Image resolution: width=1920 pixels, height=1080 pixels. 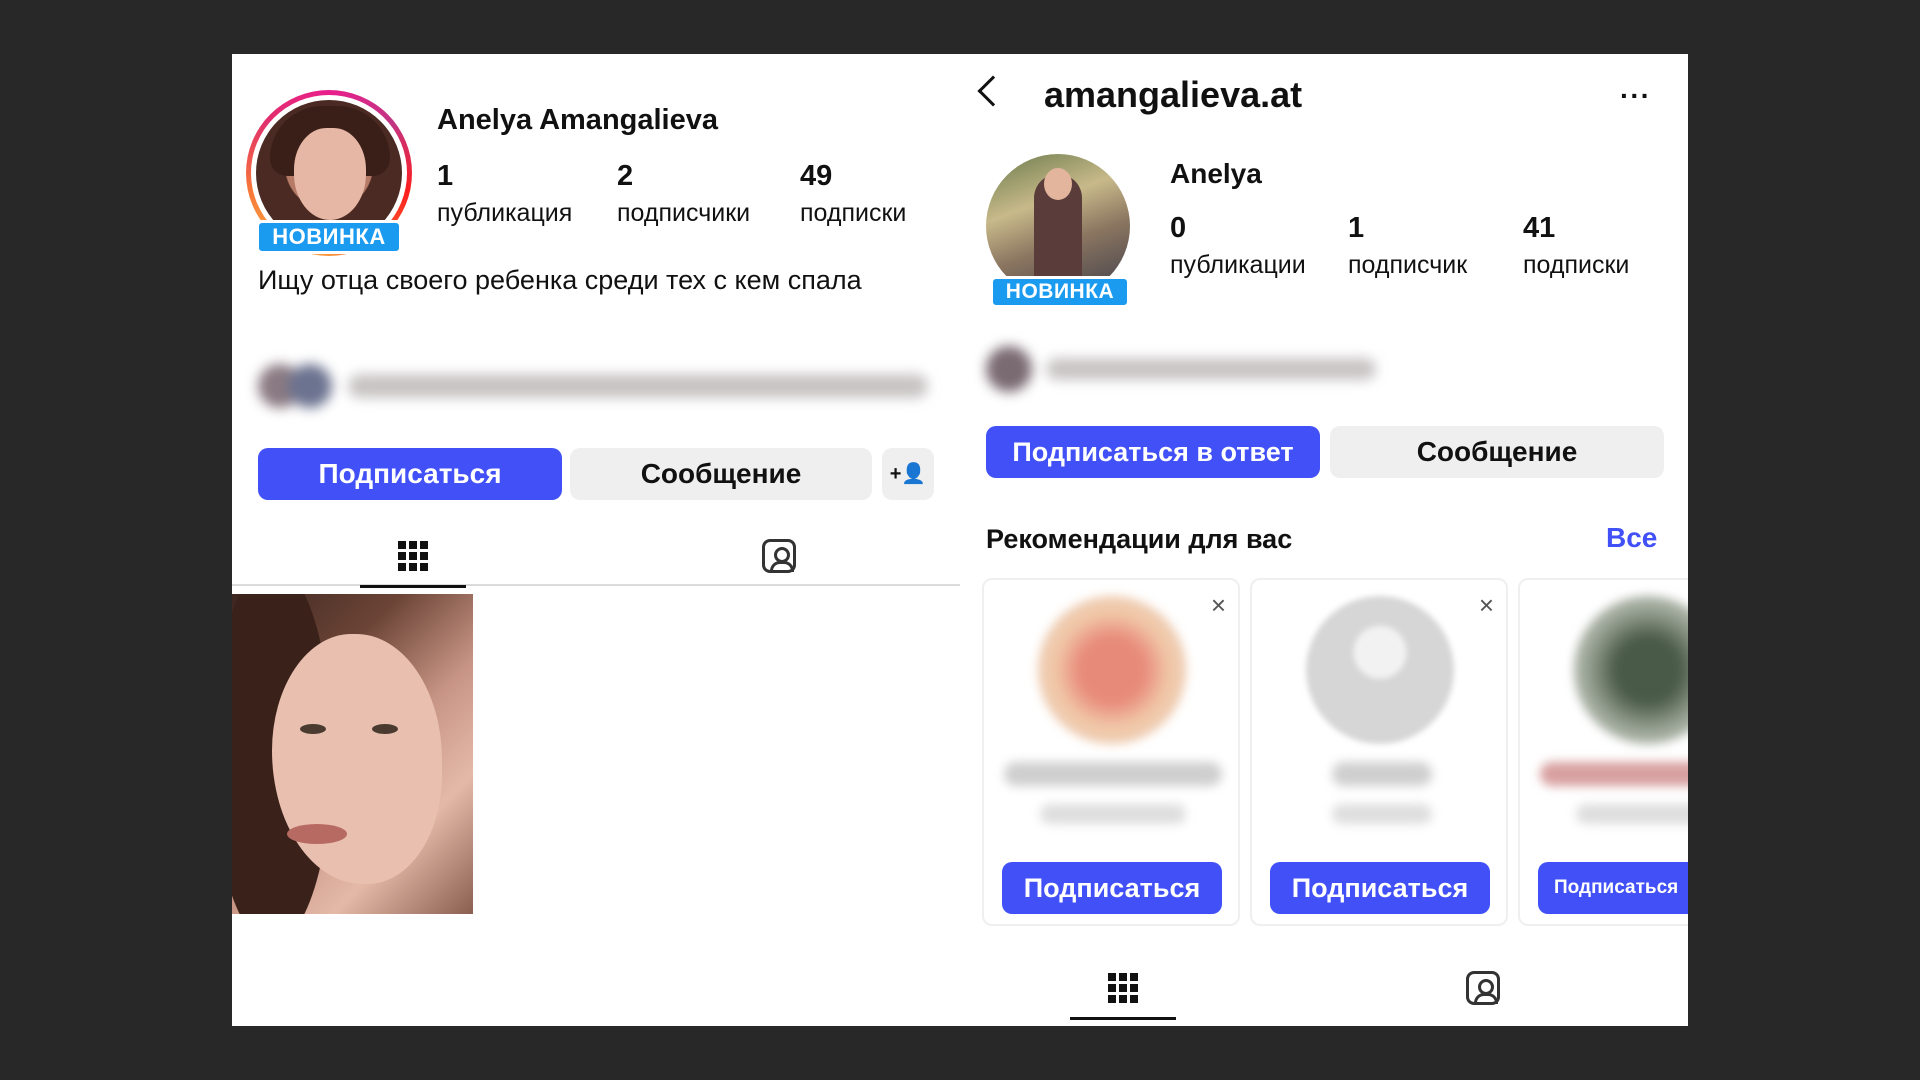 What do you see at coordinates (908, 474) in the screenshot?
I see `add-user-icon: +👤` at bounding box center [908, 474].